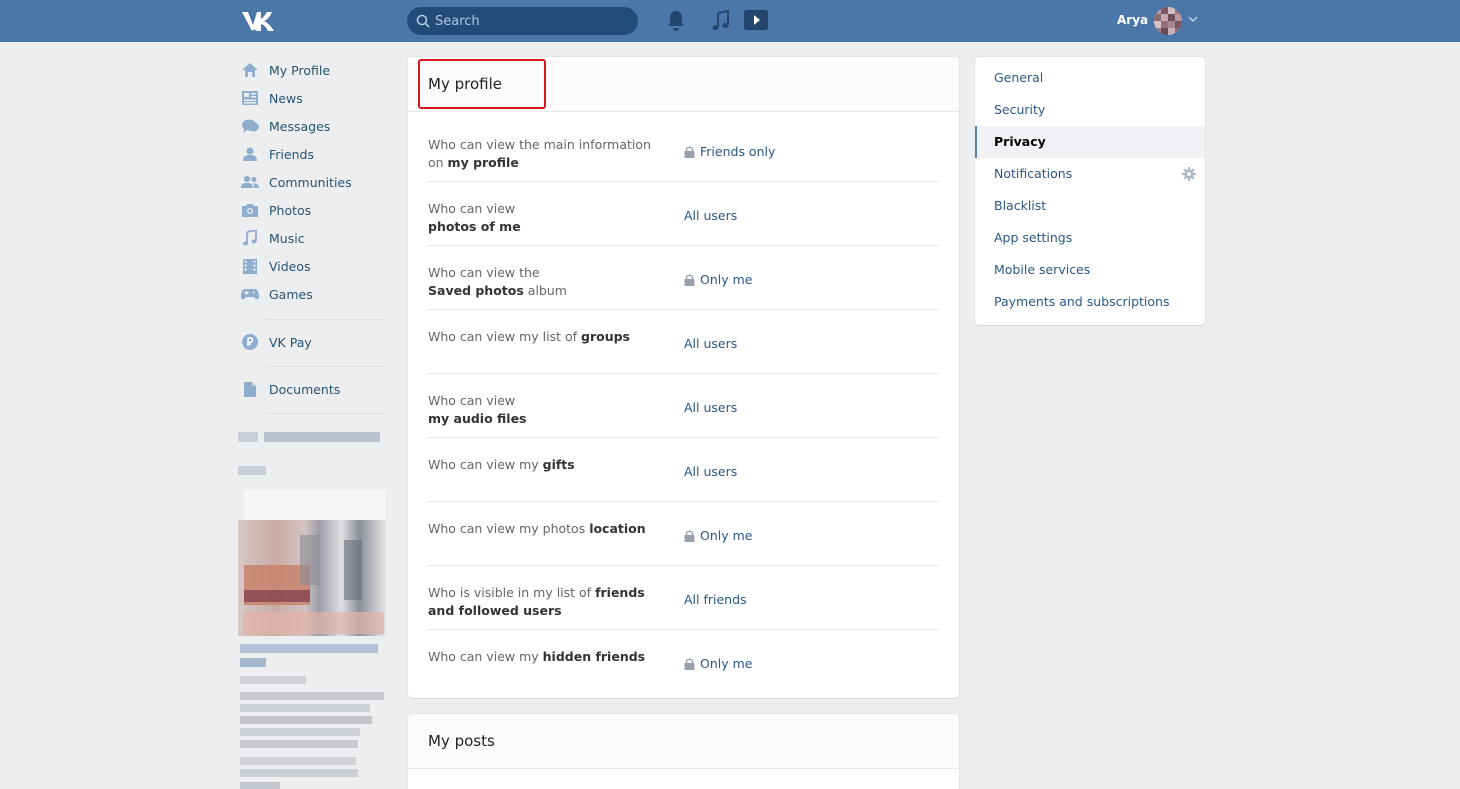  I want to click on privacy-question: Who can view the Saved photos album, so click(497, 281).